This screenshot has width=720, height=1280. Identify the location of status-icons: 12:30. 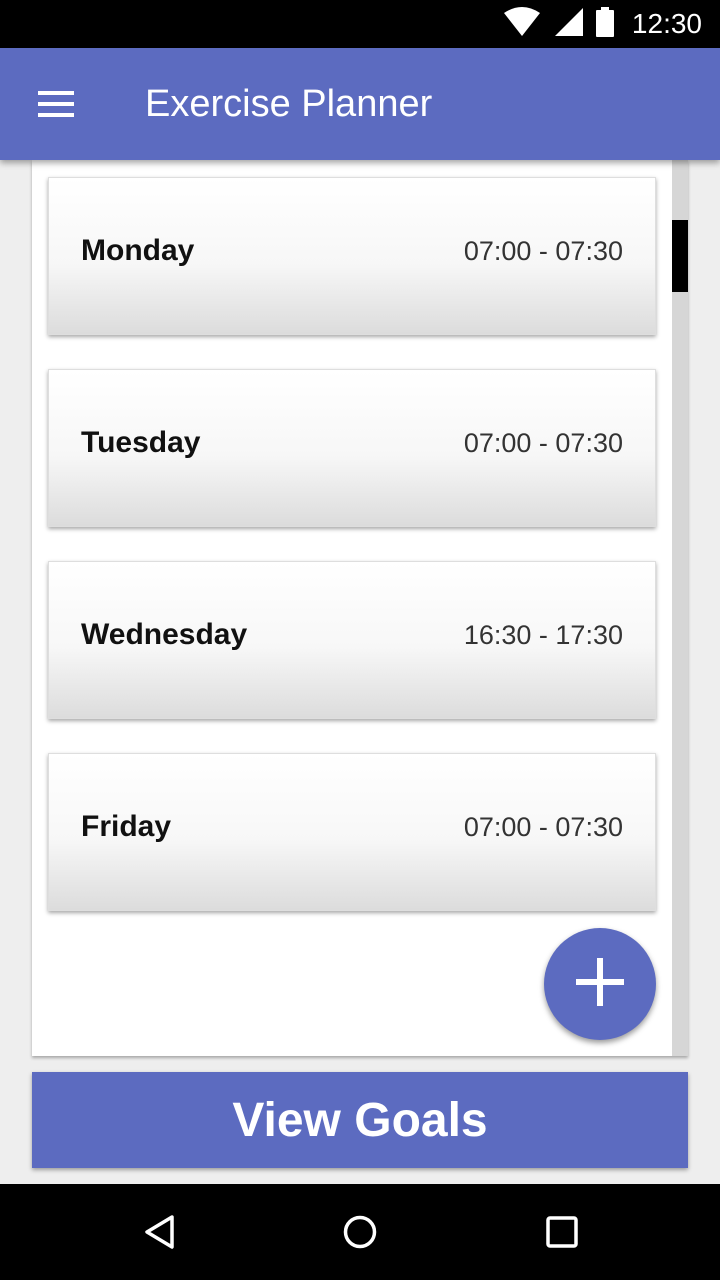
(602, 24).